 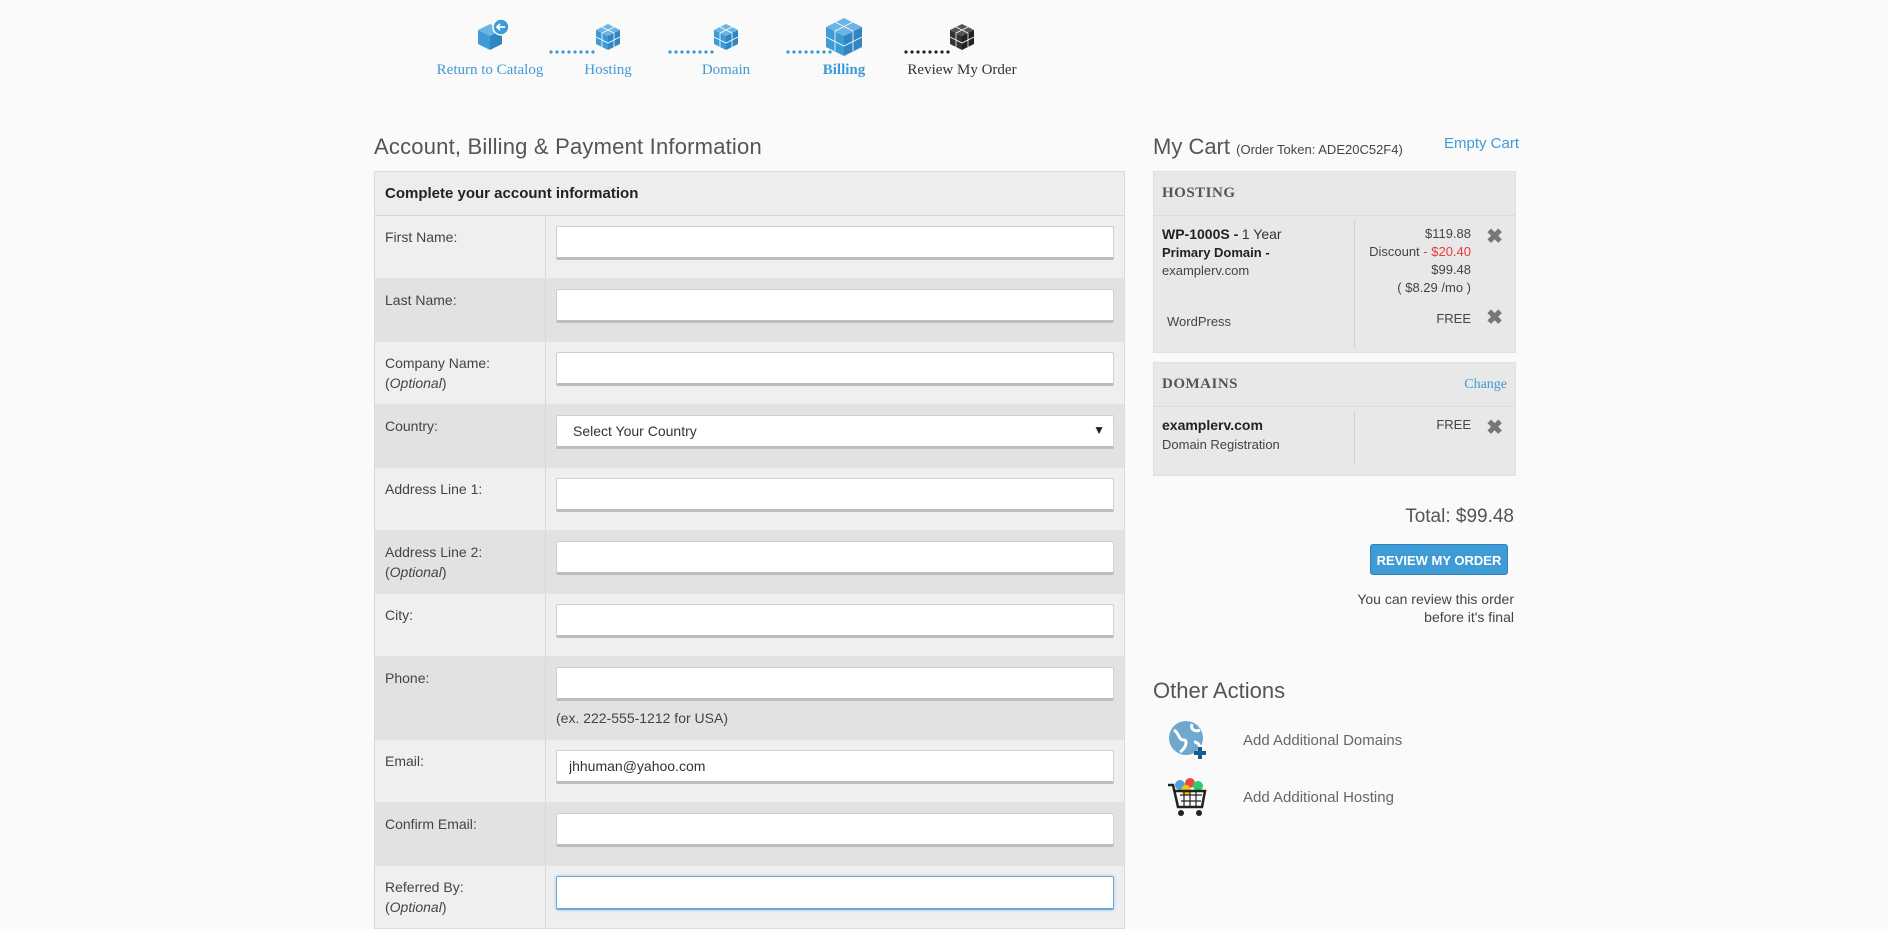 What do you see at coordinates (1334, 385) in the screenshot?
I see `cart-section-heading: DOMAINS Change` at bounding box center [1334, 385].